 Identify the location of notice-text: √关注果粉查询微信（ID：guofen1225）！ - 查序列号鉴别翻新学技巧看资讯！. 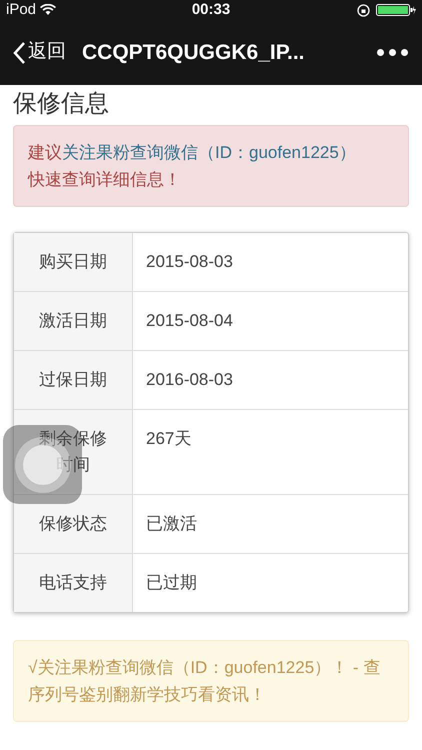
(204, 681).